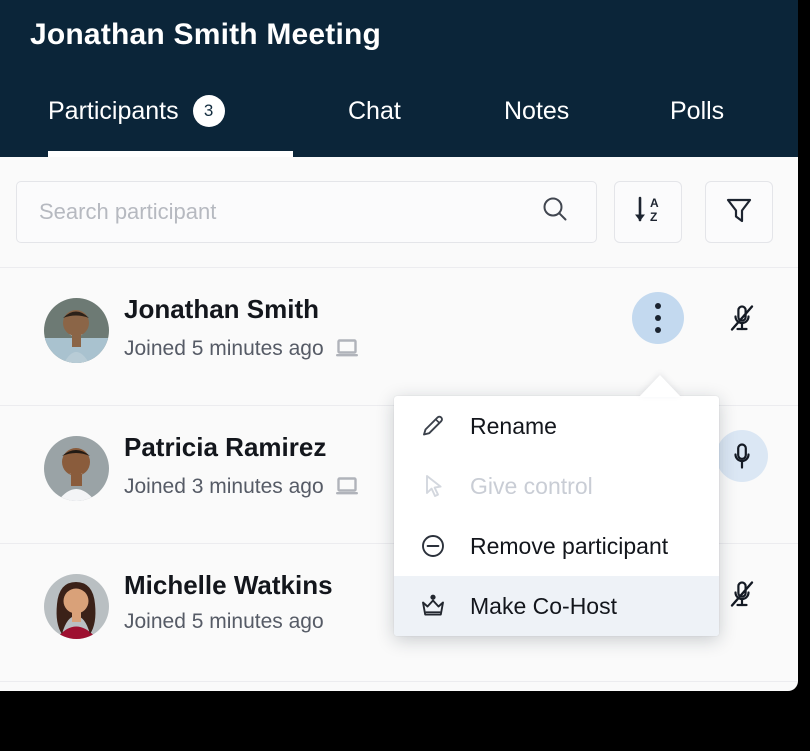 Image resolution: width=810 pixels, height=751 pixels. I want to click on tab-participants: Participants 3, so click(136, 126).